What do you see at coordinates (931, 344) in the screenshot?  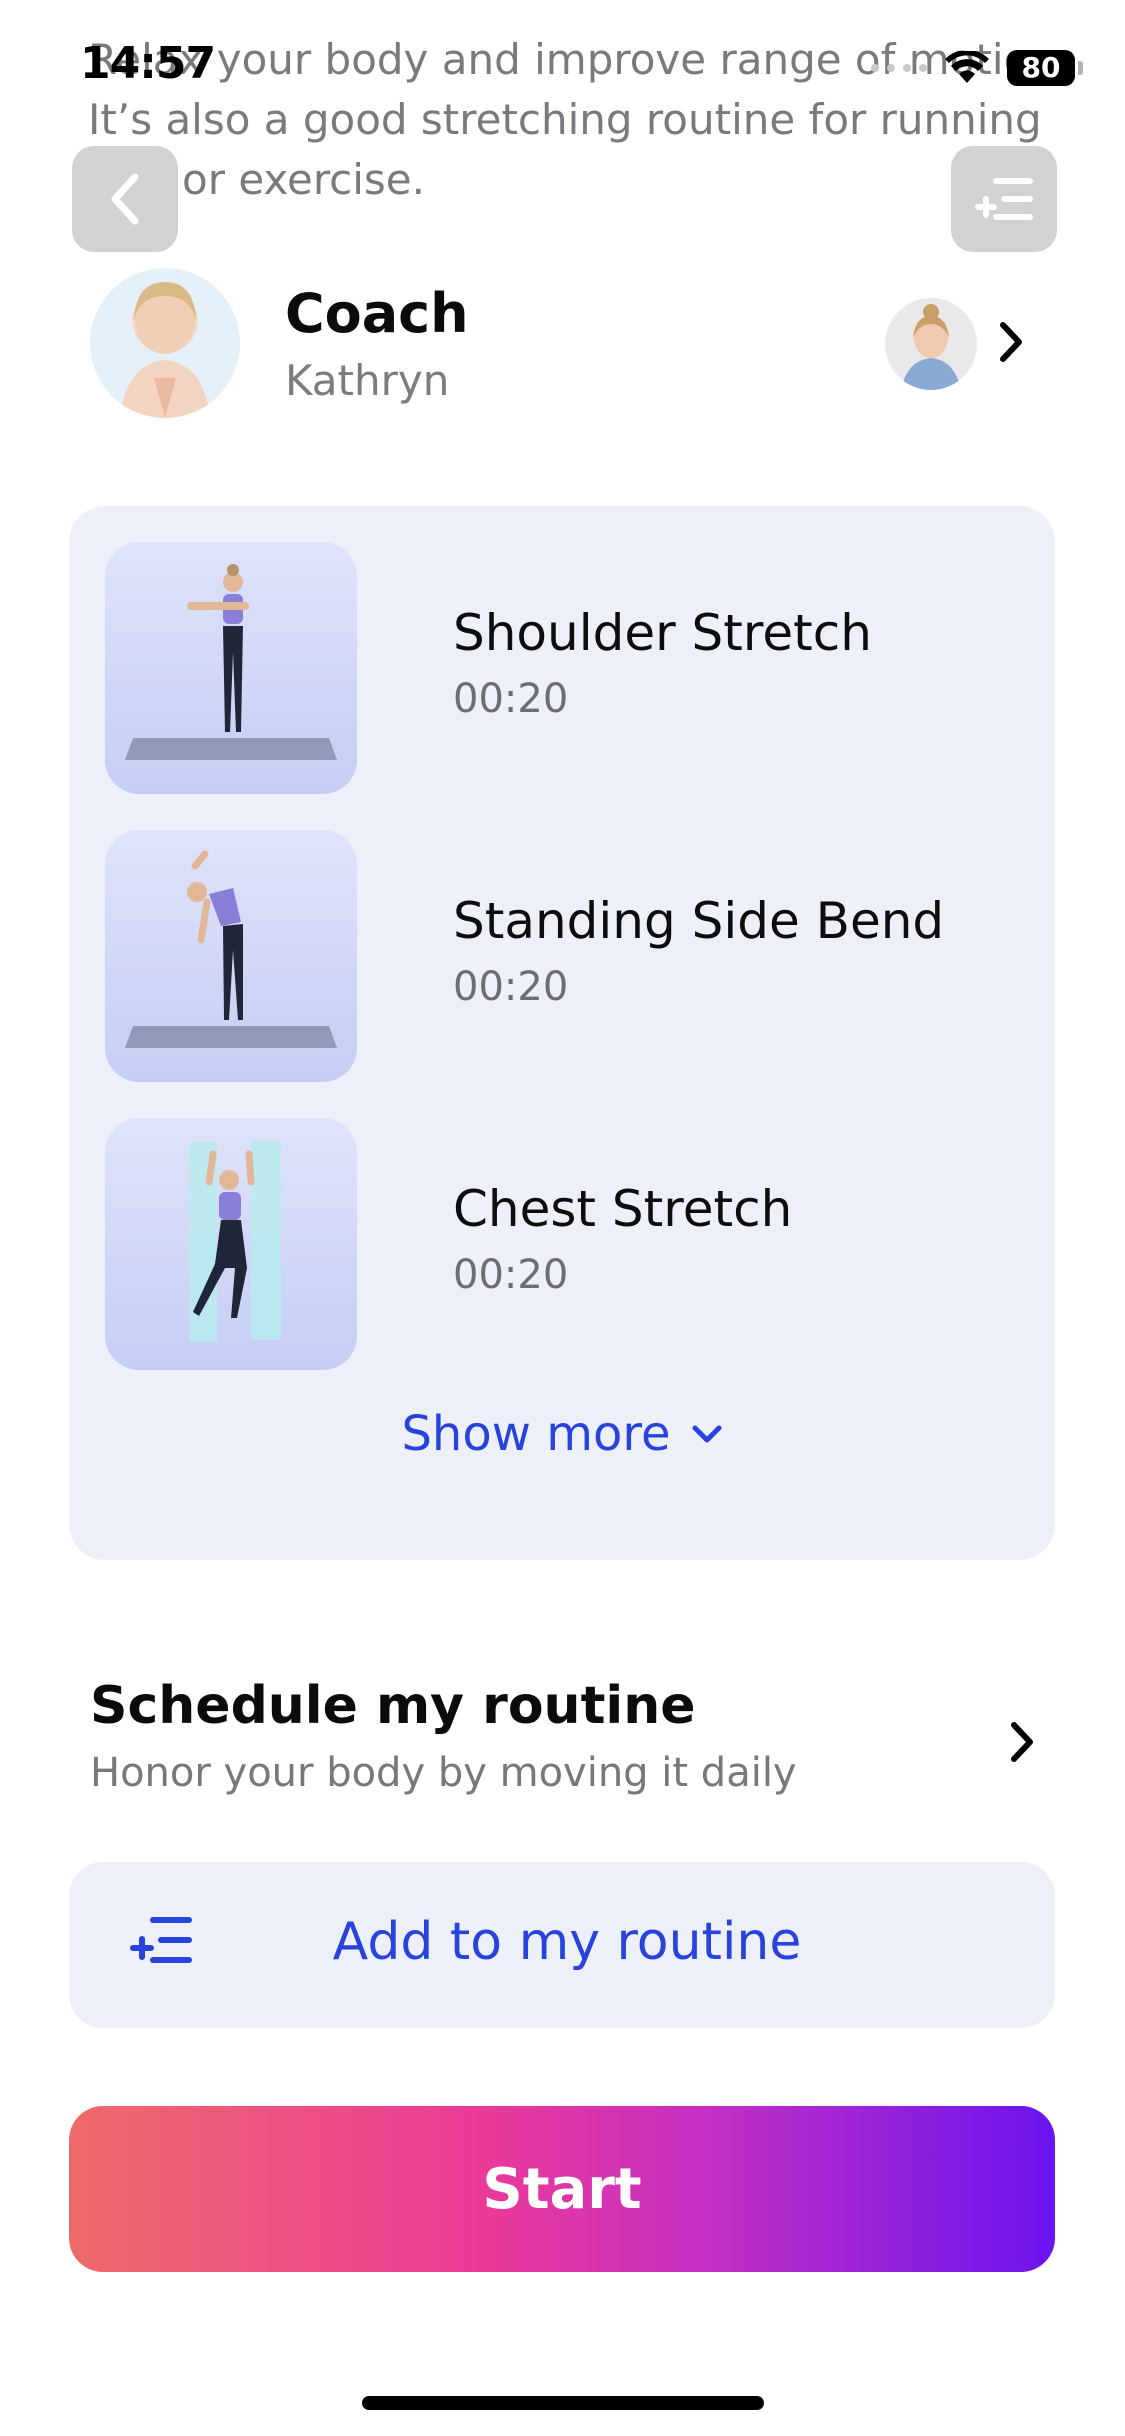 I see `coach-mini-avatar` at bounding box center [931, 344].